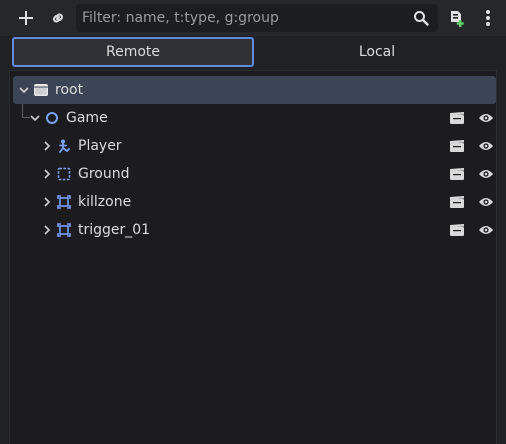 The height and width of the screenshot is (444, 506). I want to click on tree-mode-tabs: Remote Local, so click(253, 52).